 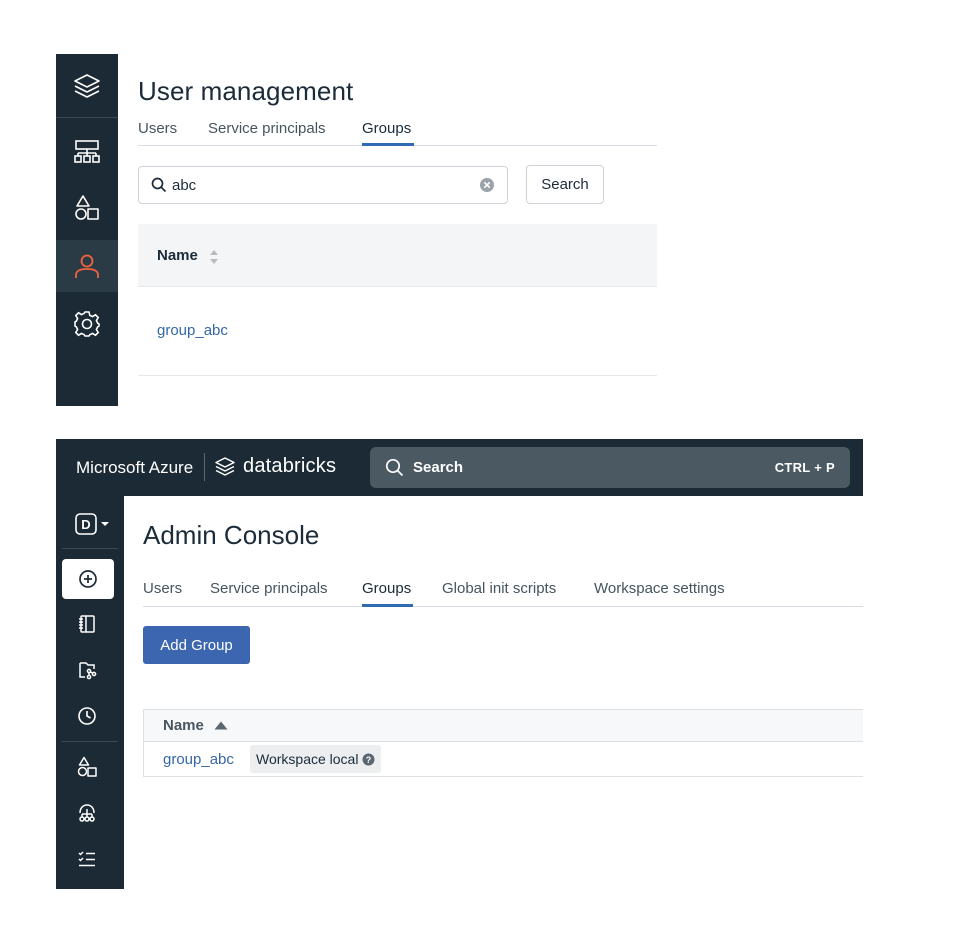 I want to click on layers-icon, so click(x=87, y=85).